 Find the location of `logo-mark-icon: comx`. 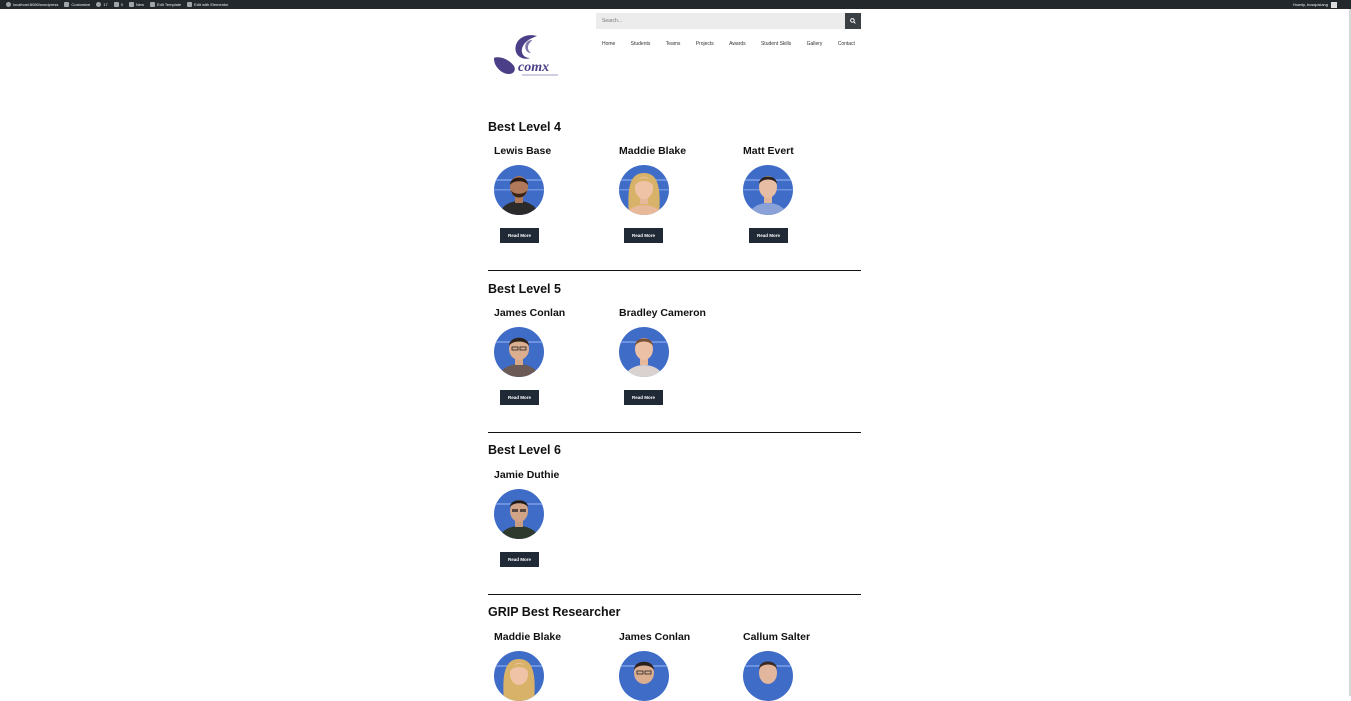

logo-mark-icon: comx is located at coordinates (526, 55).